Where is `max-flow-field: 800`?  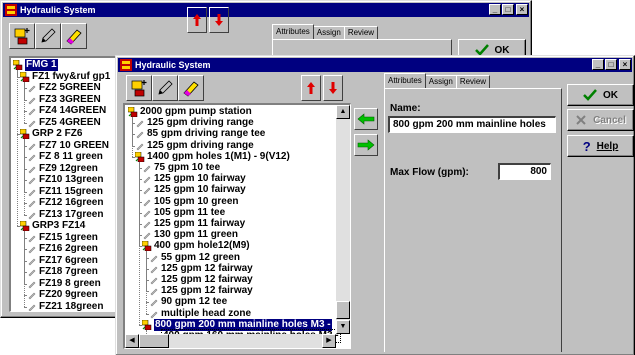
max-flow-field: 800 is located at coordinates (524, 171).